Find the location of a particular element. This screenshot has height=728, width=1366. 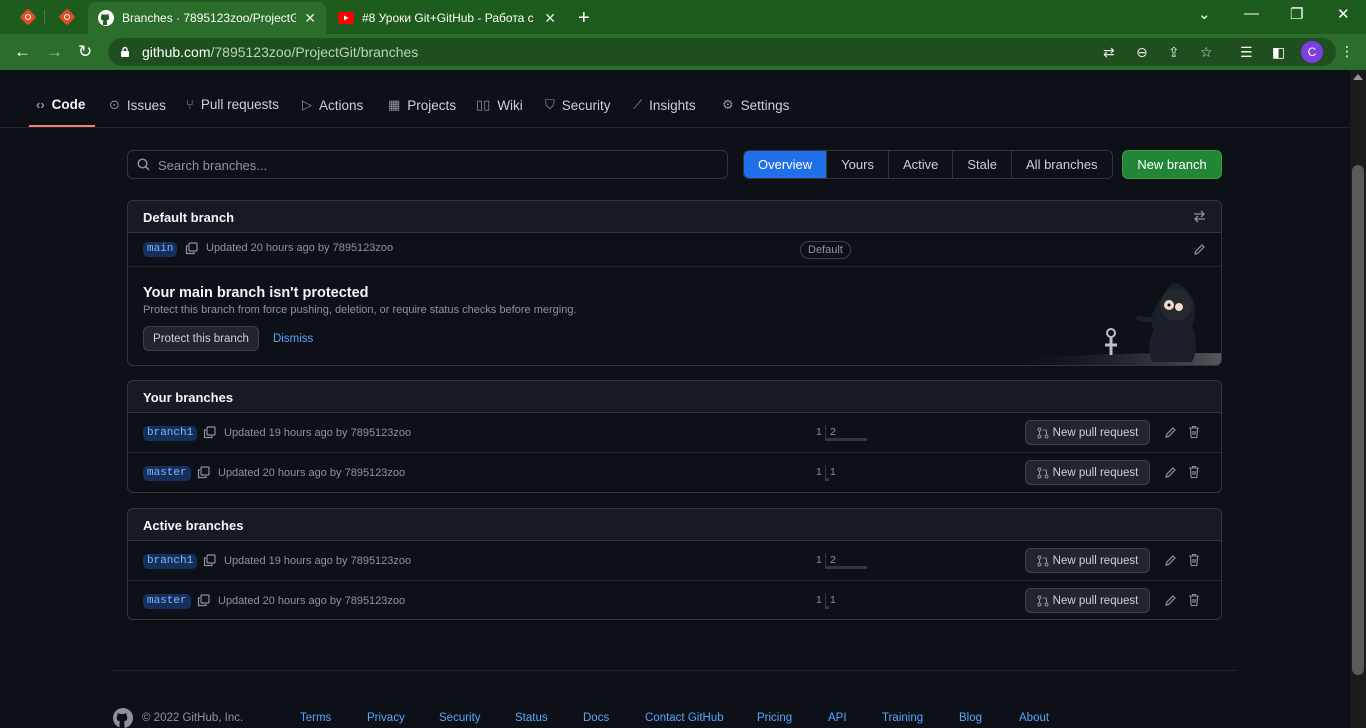

filter-yours: Yours is located at coordinates (857, 164).